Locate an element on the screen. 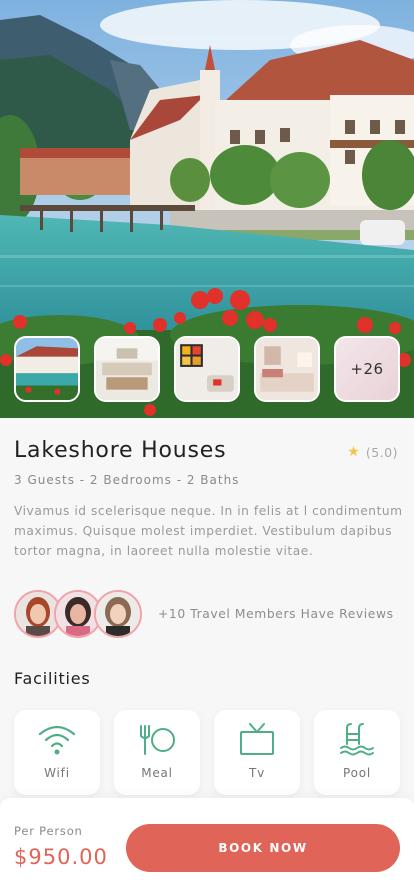  property-rating: ★ (5.0) is located at coordinates (372, 452).